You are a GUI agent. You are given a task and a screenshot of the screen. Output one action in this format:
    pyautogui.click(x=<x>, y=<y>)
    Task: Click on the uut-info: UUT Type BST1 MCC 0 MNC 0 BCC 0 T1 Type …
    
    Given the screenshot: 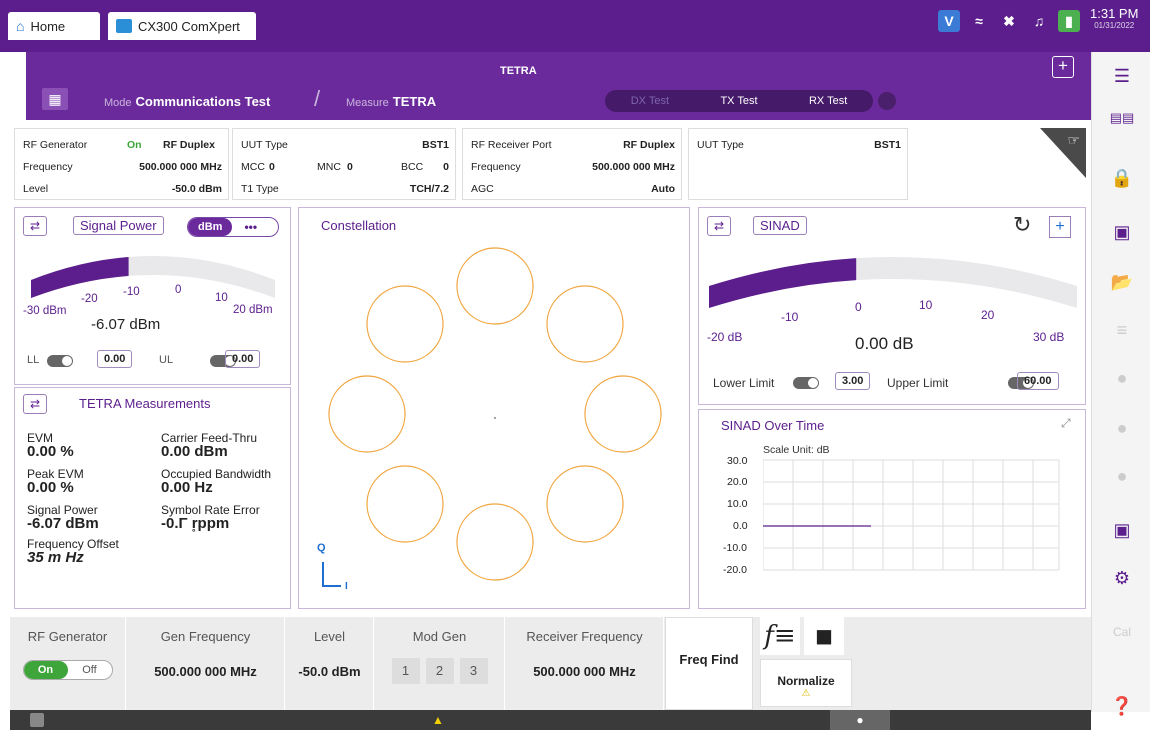 What is the action you would take?
    pyautogui.click(x=344, y=164)
    